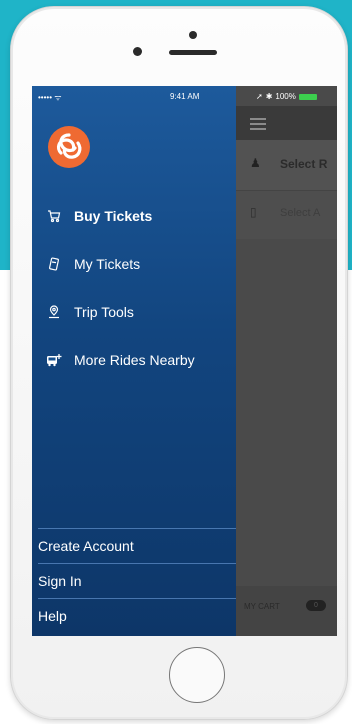 This screenshot has width=352, height=724. I want to click on ticket-icon: ▯, so click(253, 212).